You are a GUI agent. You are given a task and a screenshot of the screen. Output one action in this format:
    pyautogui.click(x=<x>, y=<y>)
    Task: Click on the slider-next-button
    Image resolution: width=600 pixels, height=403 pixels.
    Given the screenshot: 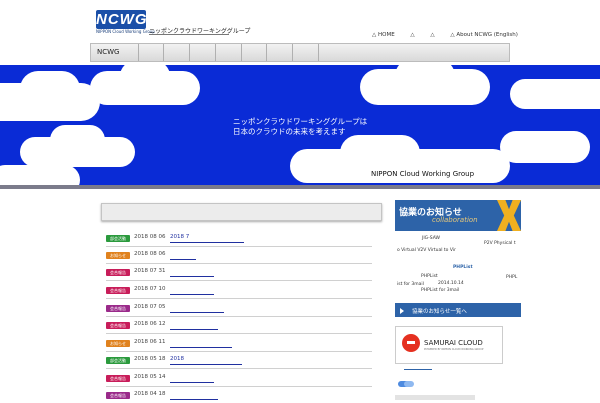 What is the action you would take?
    pyautogui.click(x=409, y=384)
    